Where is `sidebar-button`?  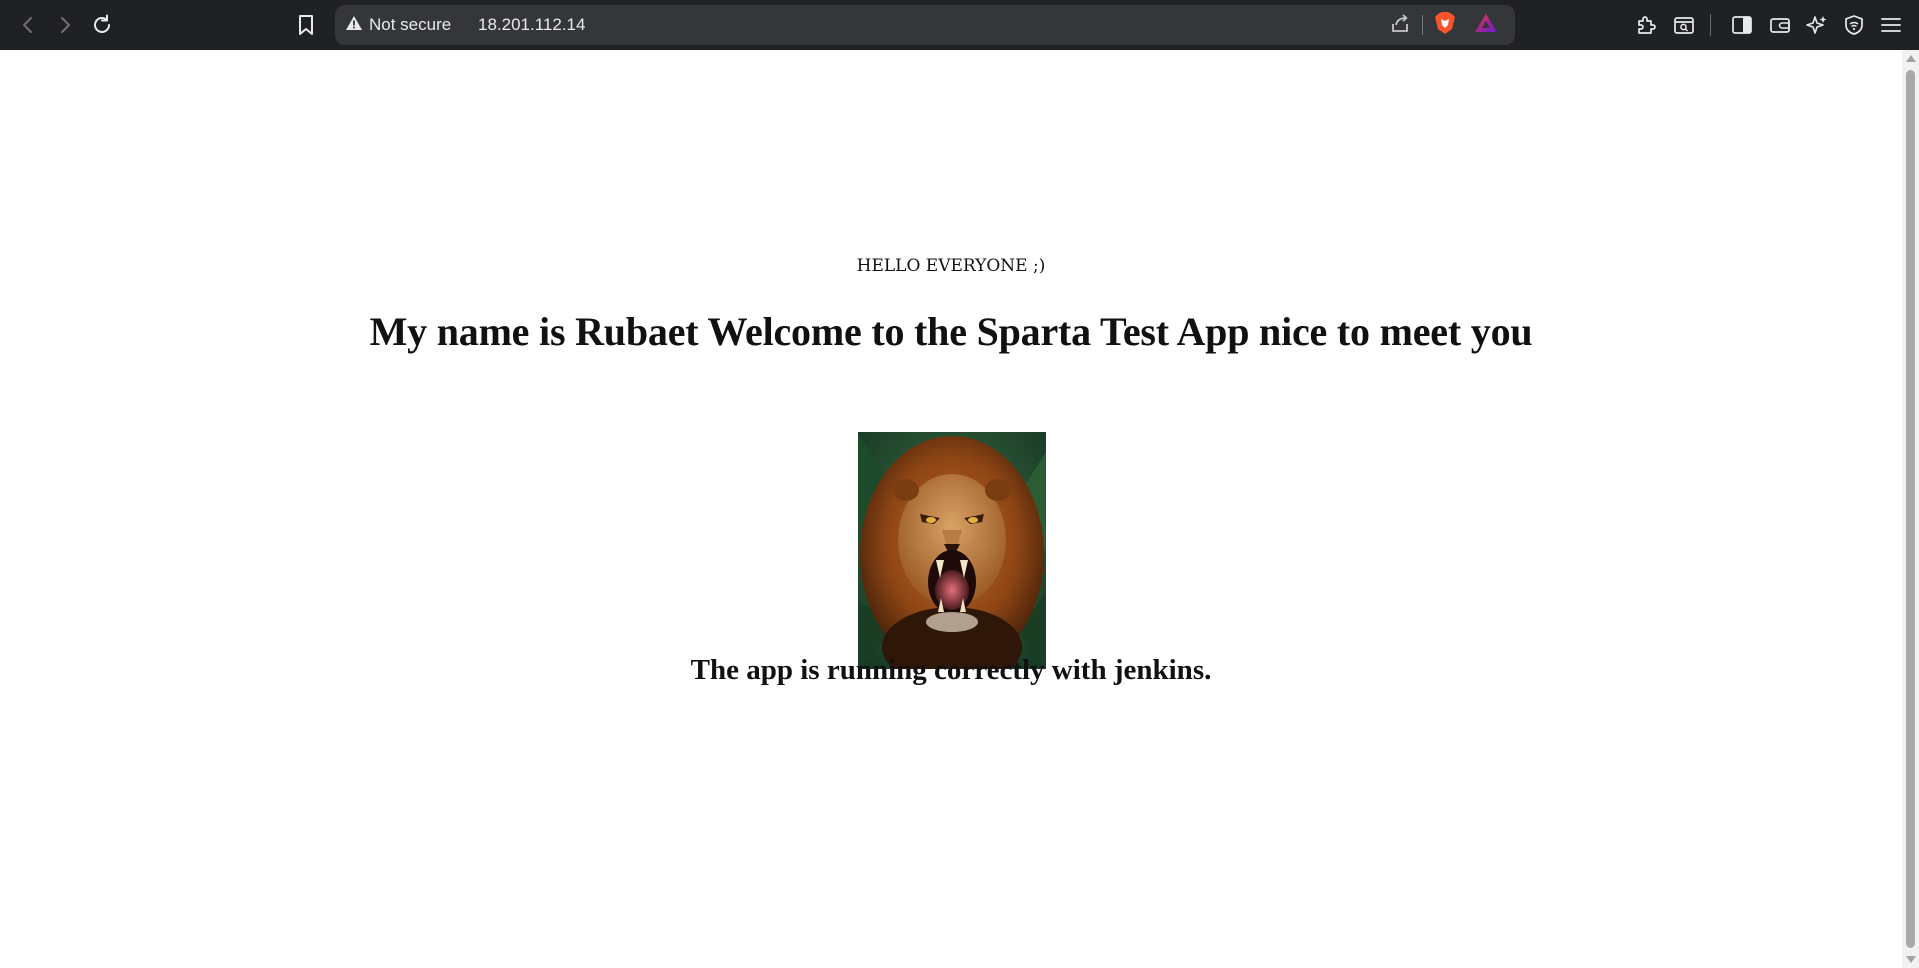 sidebar-button is located at coordinates (1742, 25).